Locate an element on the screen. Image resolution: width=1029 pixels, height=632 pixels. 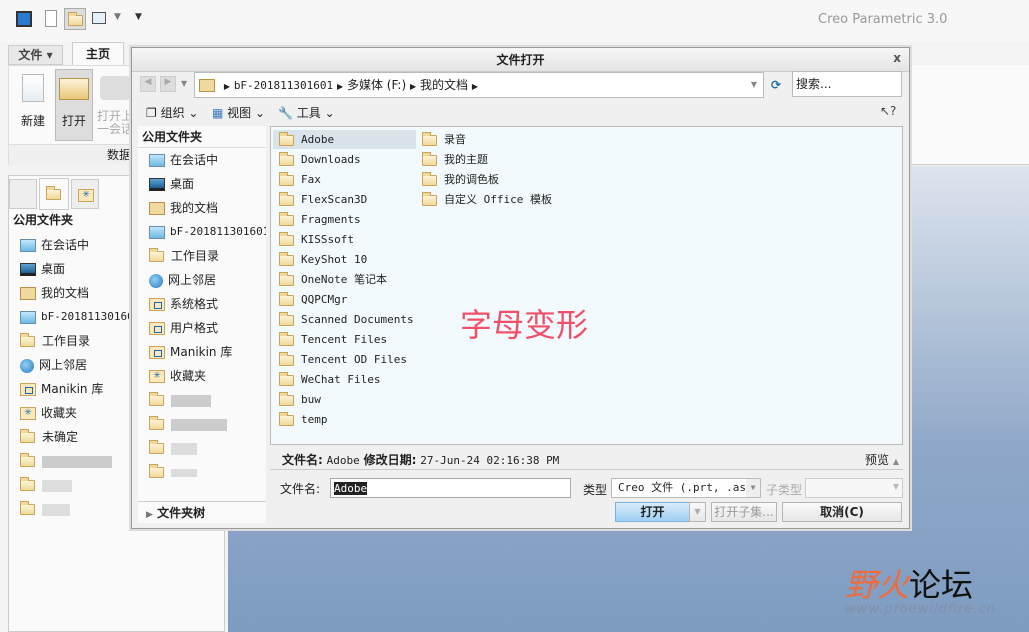
overlay-annotation: 字母变形 is located at coordinates (524, 325).